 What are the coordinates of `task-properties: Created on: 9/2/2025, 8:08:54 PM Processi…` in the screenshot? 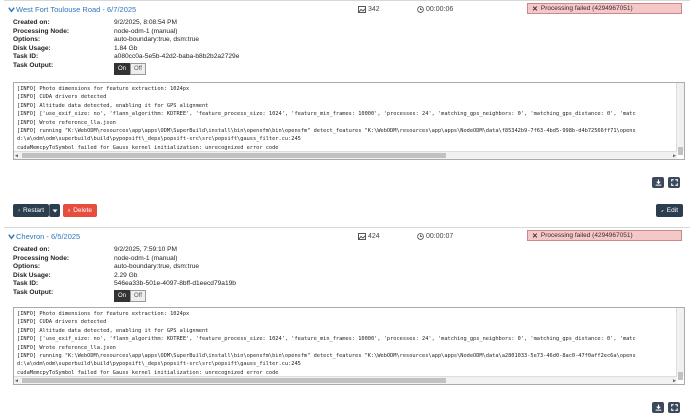 It's located at (126, 47).